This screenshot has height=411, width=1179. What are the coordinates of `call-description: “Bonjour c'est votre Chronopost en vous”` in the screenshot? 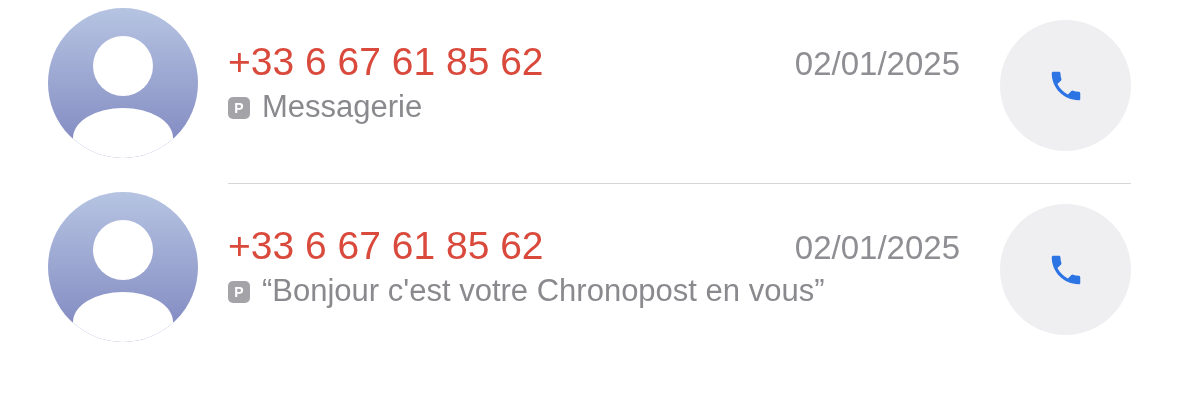 It's located at (543, 291).